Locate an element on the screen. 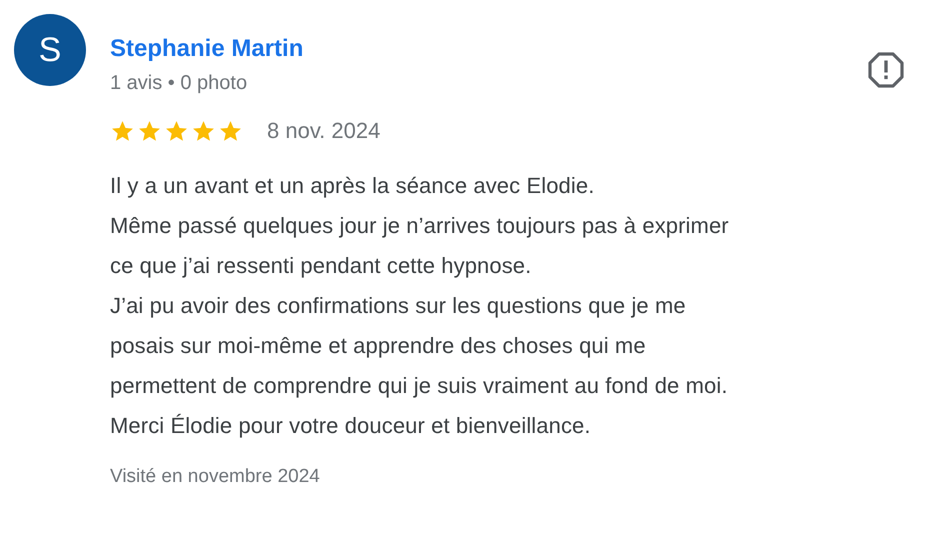 The height and width of the screenshot is (550, 950). author-stats: 1 avis • 0 photo is located at coordinates (179, 83).